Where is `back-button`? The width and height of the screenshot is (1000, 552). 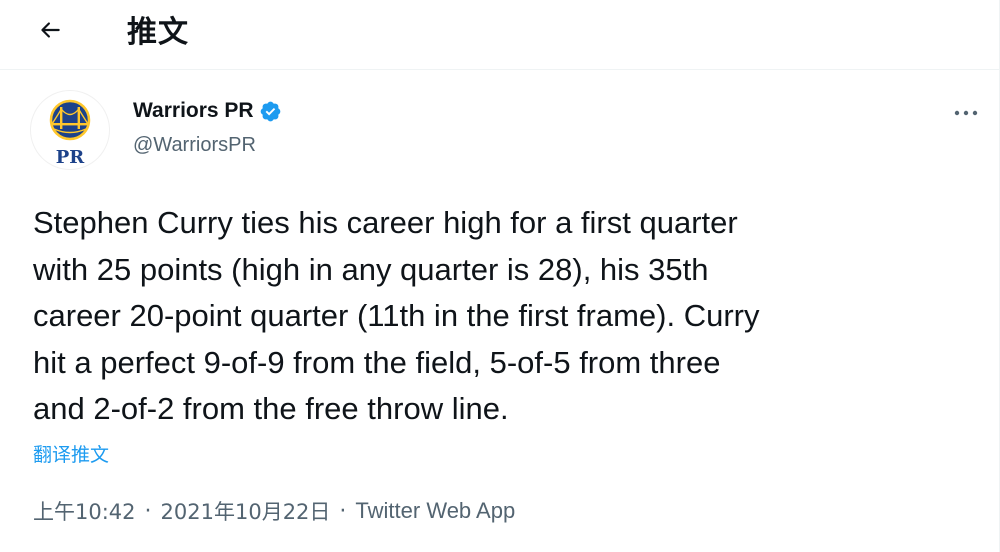 back-button is located at coordinates (50, 30).